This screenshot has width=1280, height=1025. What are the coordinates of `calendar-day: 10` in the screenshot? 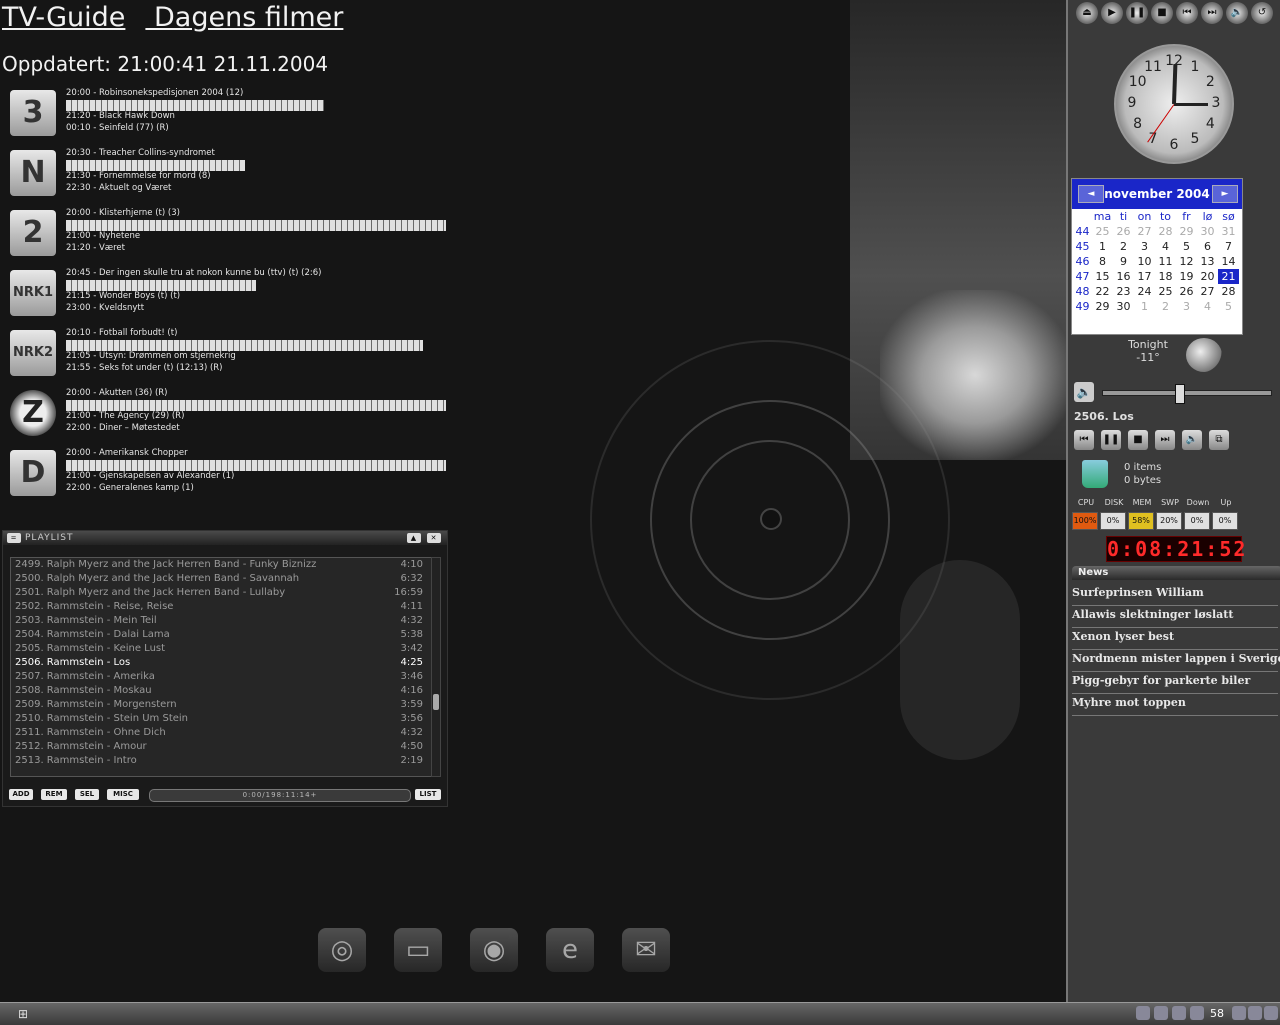 It's located at (1144, 261).